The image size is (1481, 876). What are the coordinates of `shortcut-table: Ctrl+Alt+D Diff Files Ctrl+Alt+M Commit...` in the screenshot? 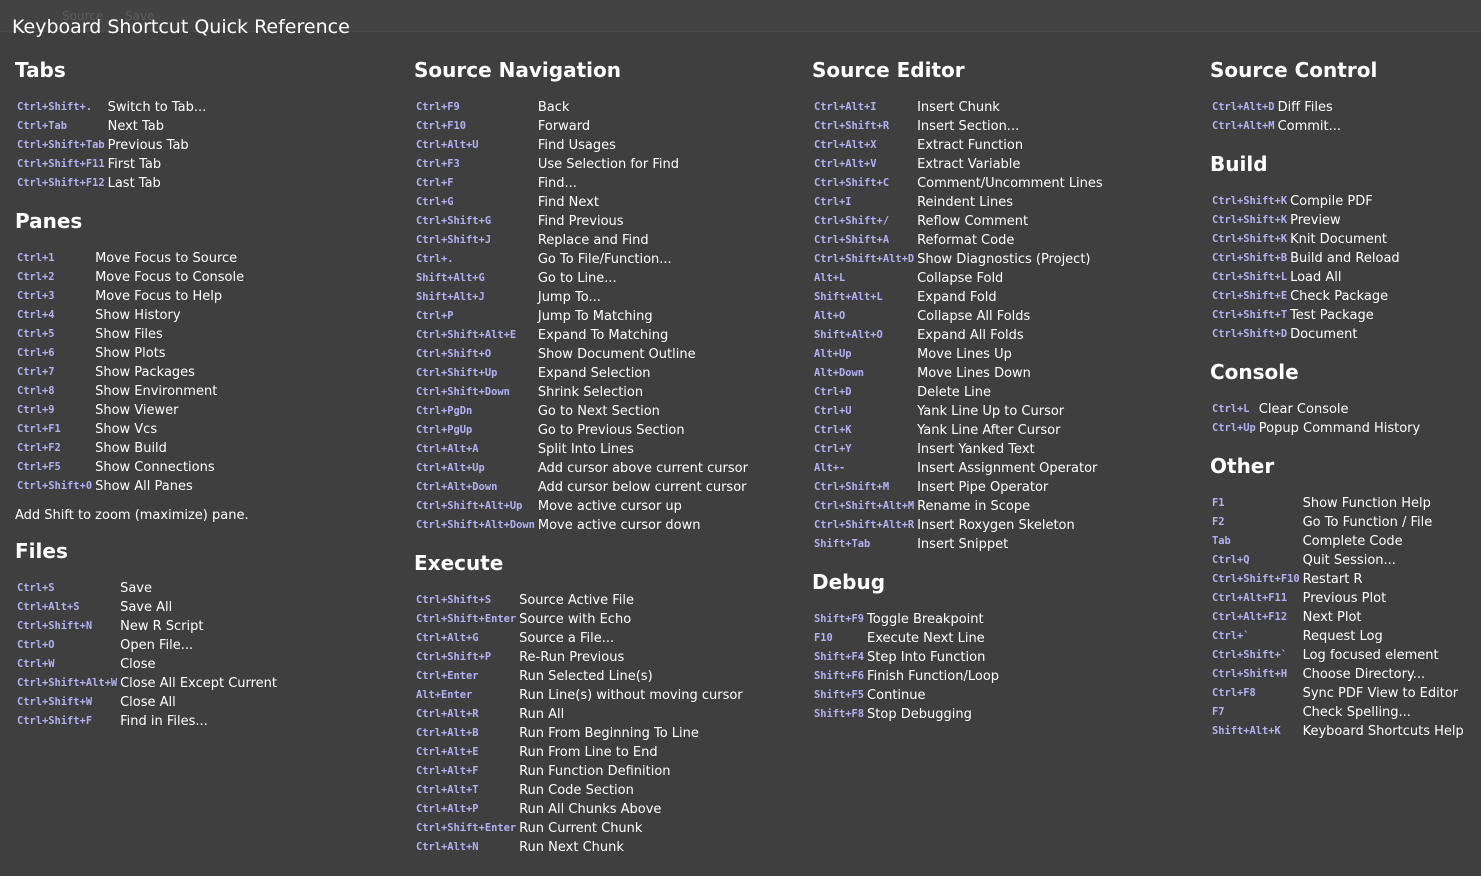 It's located at (1275, 117).